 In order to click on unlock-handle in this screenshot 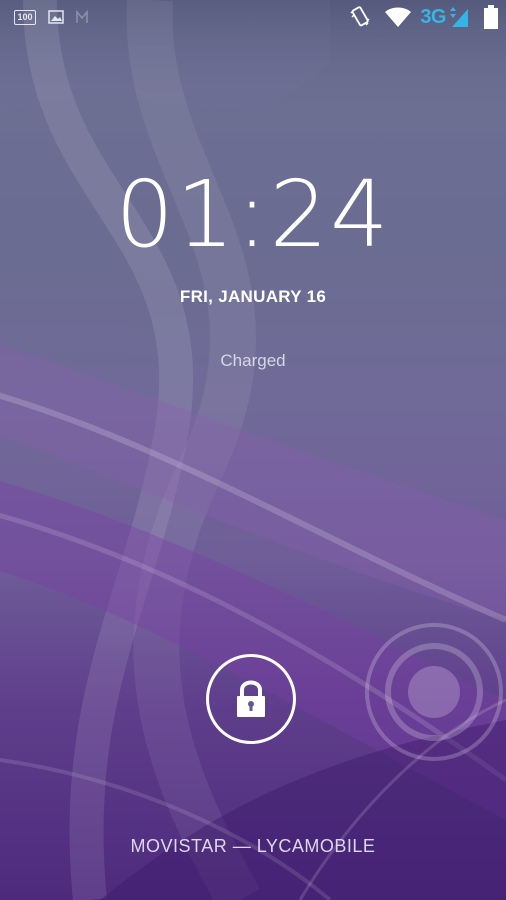, I will do `click(251, 699)`.